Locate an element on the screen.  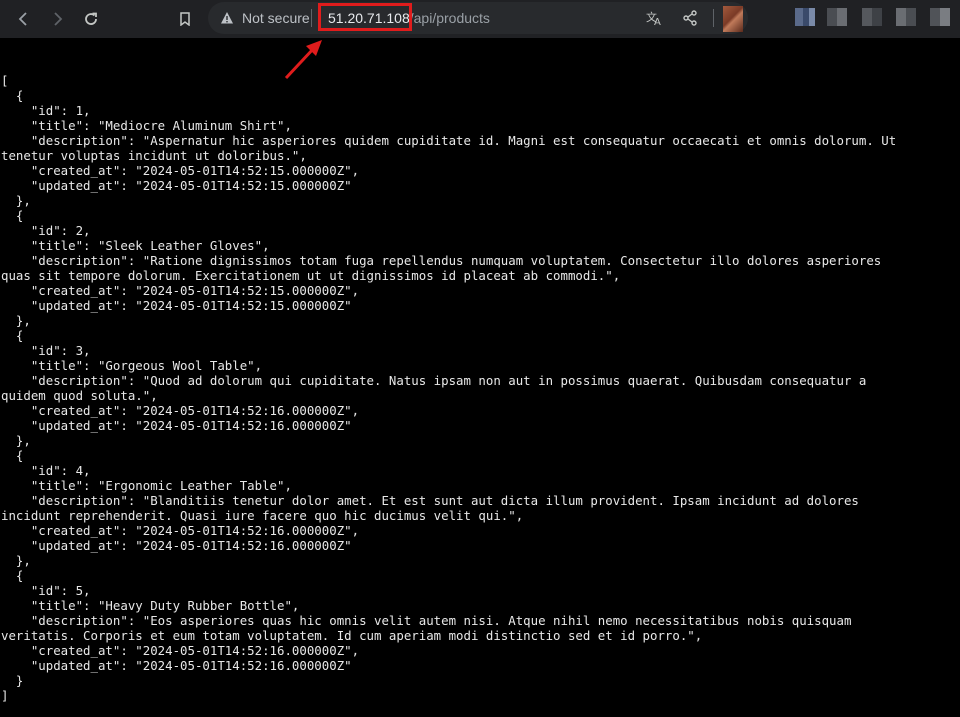
avatar is located at coordinates (733, 19).